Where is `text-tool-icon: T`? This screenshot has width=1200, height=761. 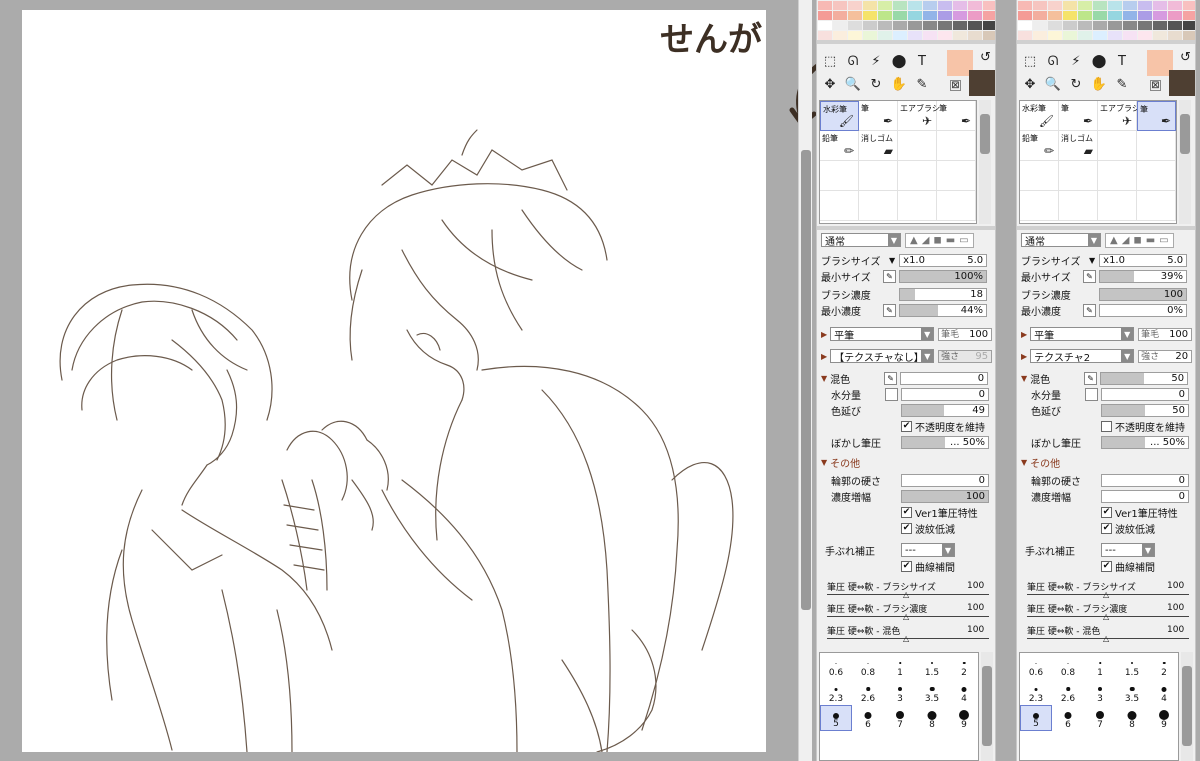
text-tool-icon: T is located at coordinates (1122, 61).